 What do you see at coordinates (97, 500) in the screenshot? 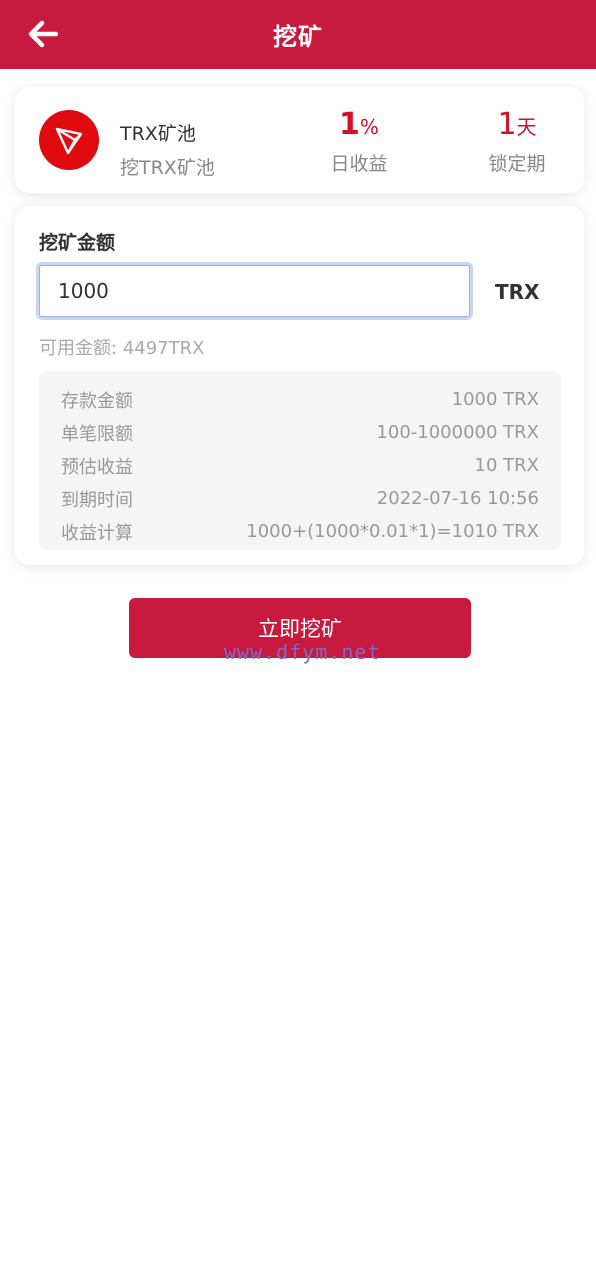
I see `detail-label: 到期时间` at bounding box center [97, 500].